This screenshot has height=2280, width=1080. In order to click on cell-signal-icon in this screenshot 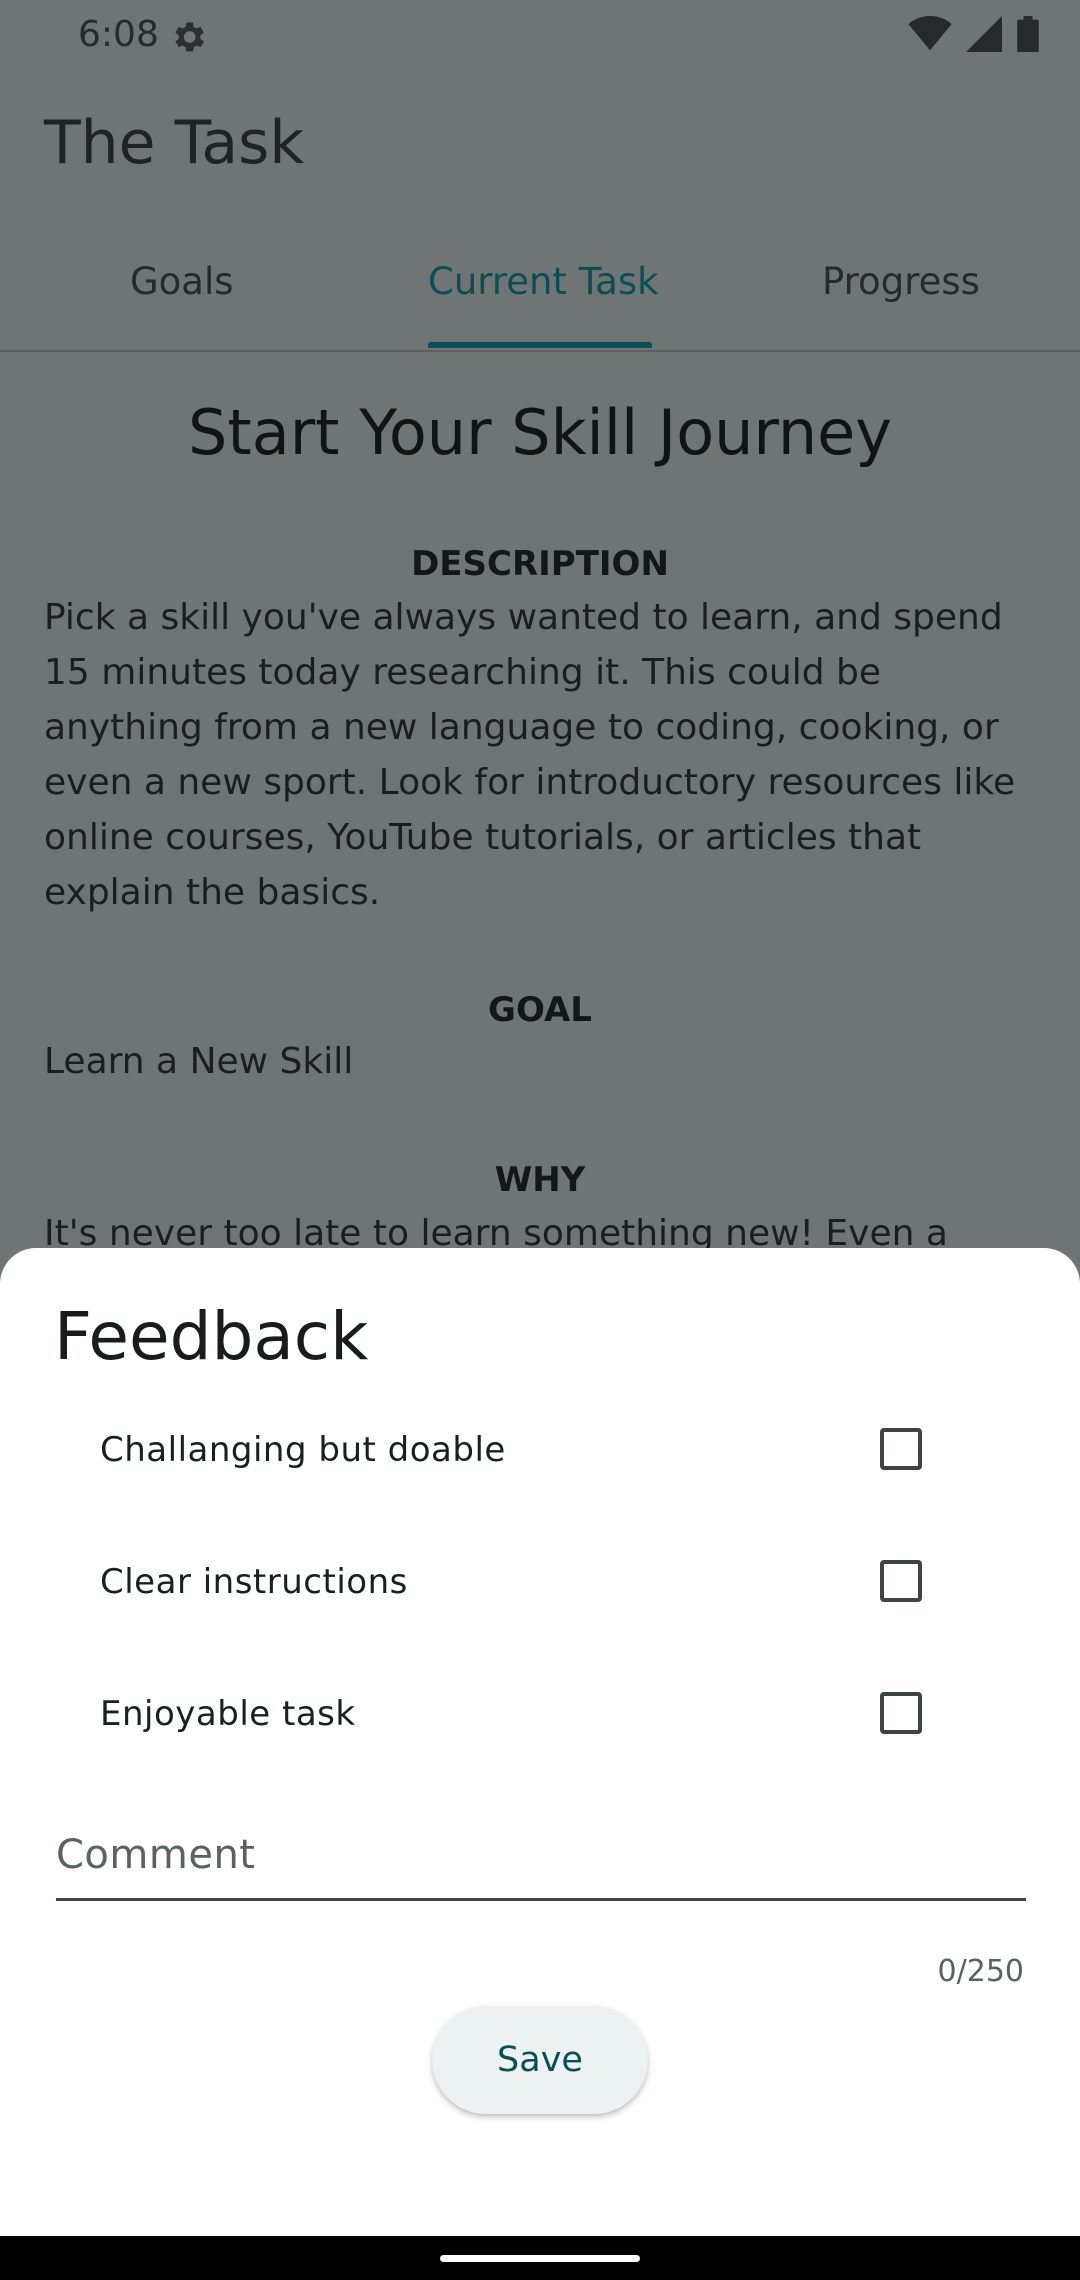, I will do `click(984, 34)`.